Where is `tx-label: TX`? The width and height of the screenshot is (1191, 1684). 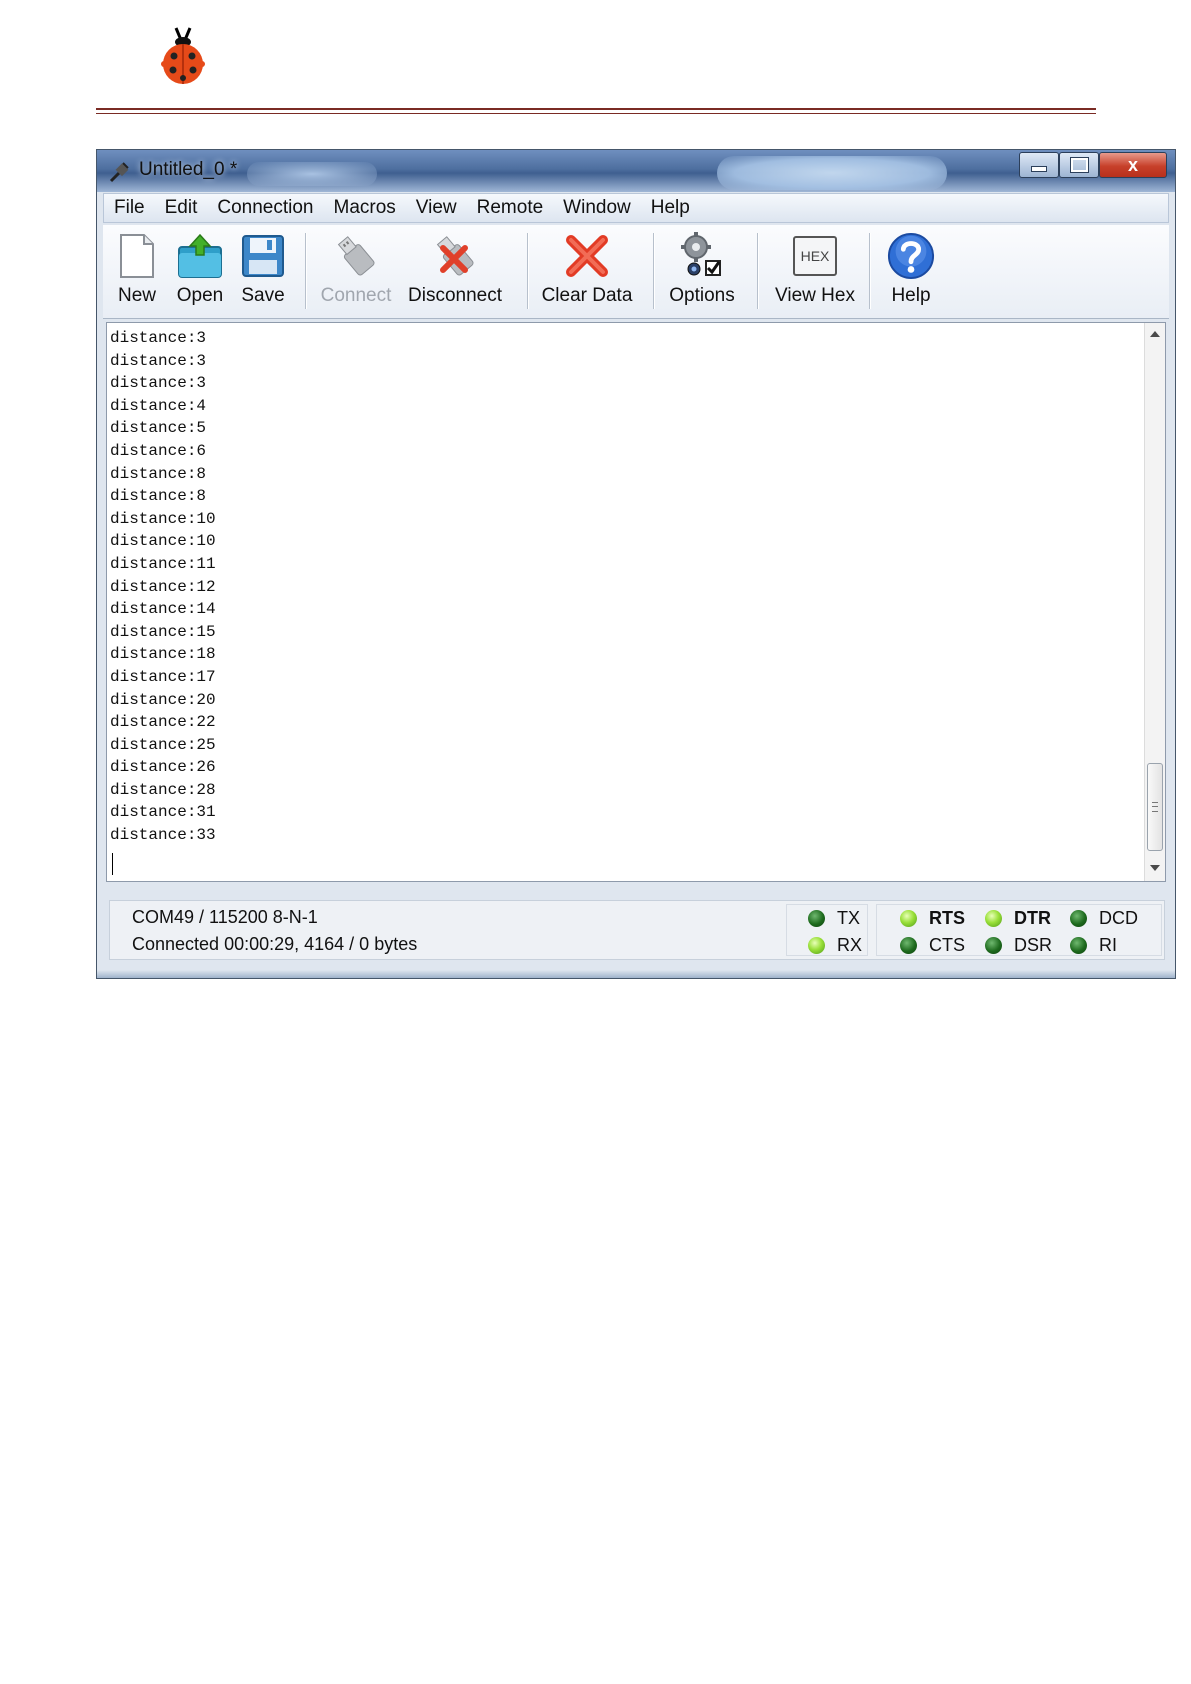
tx-label: TX is located at coordinates (849, 918).